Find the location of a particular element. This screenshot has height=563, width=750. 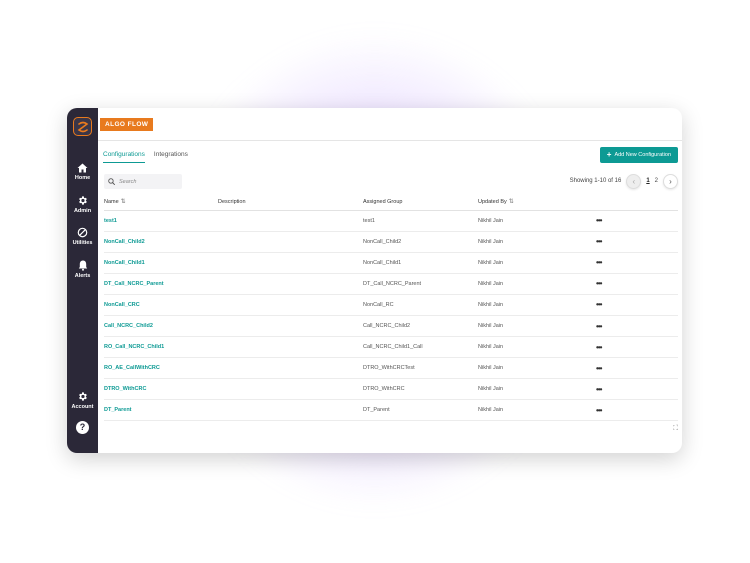

gear-icon is located at coordinates (83, 396).